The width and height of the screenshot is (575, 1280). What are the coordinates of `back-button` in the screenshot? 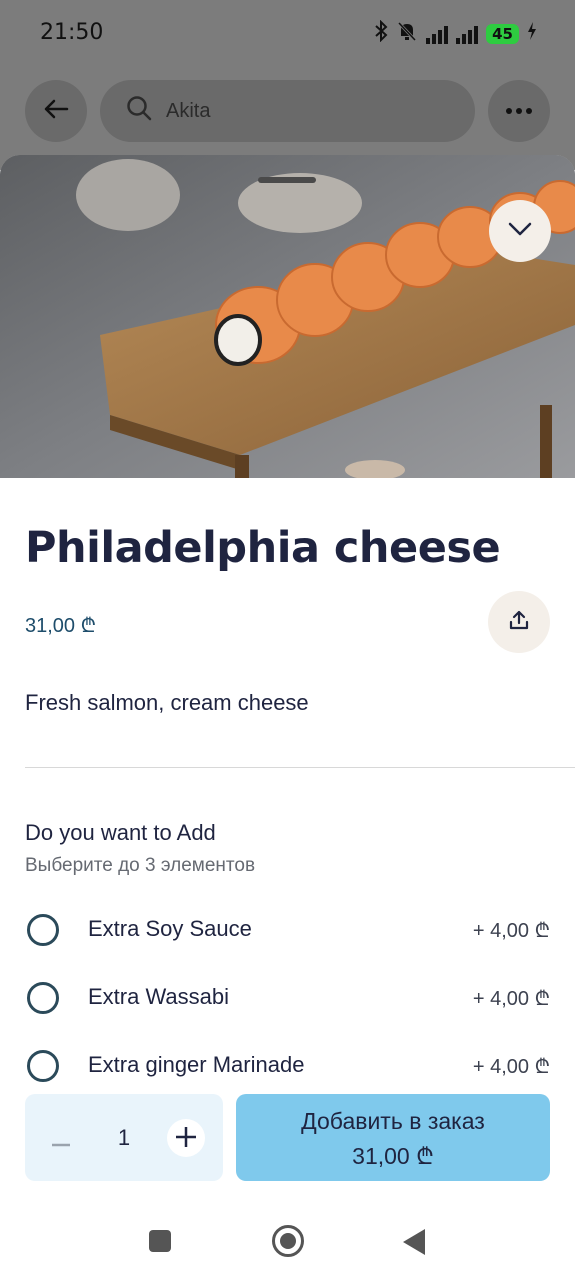 It's located at (56, 111).